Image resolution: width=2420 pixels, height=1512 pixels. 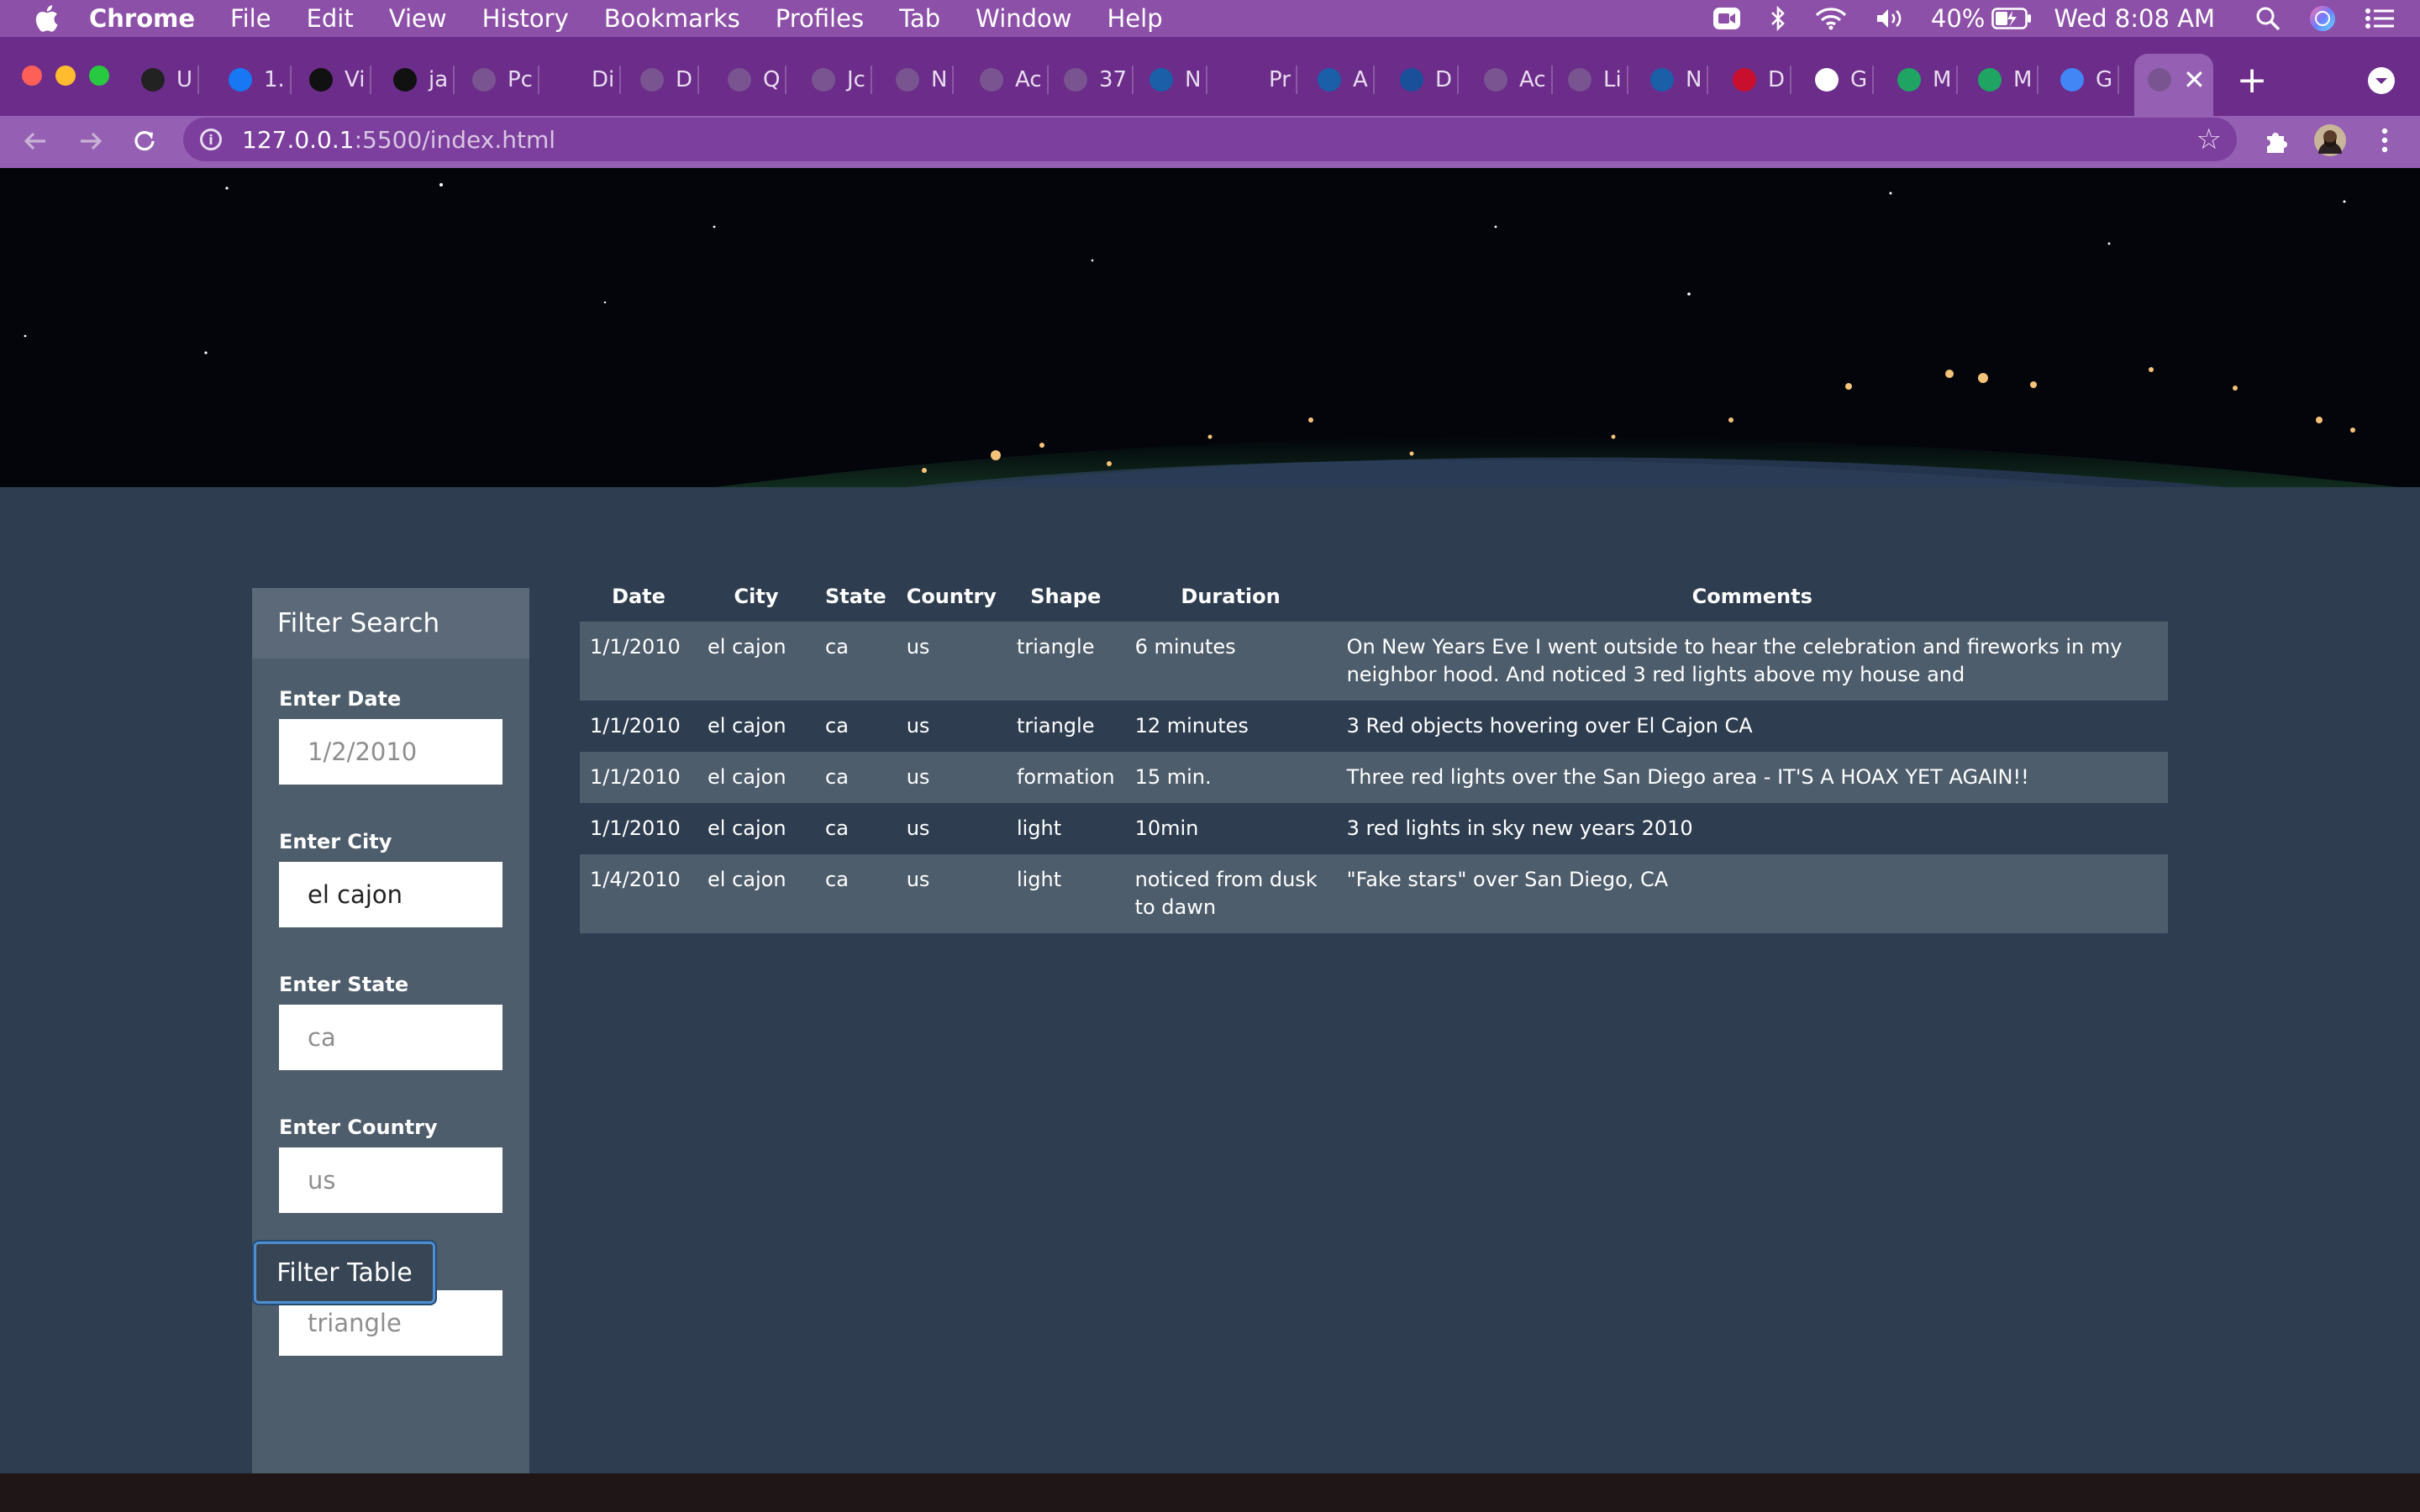 What do you see at coordinates (1752, 726) in the screenshot?
I see `cell-comments: 3 Red objects hovering over El Cajon CA` at bounding box center [1752, 726].